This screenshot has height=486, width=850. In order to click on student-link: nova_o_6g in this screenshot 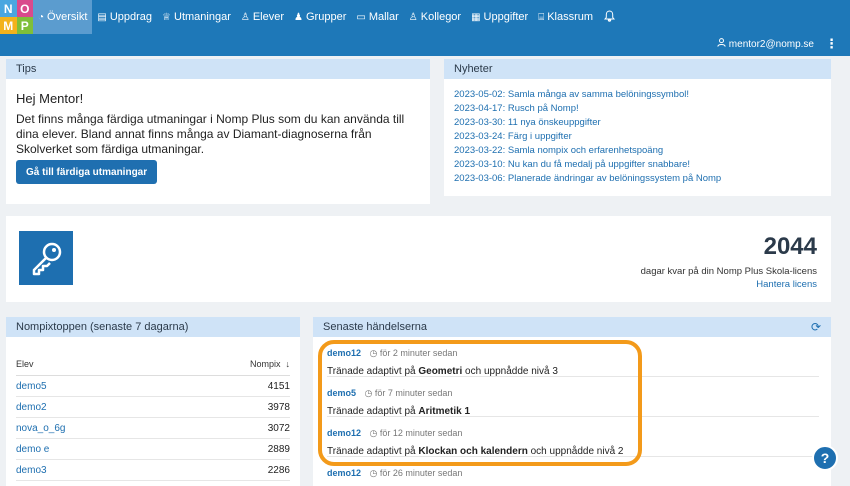, I will do `click(41, 428)`.